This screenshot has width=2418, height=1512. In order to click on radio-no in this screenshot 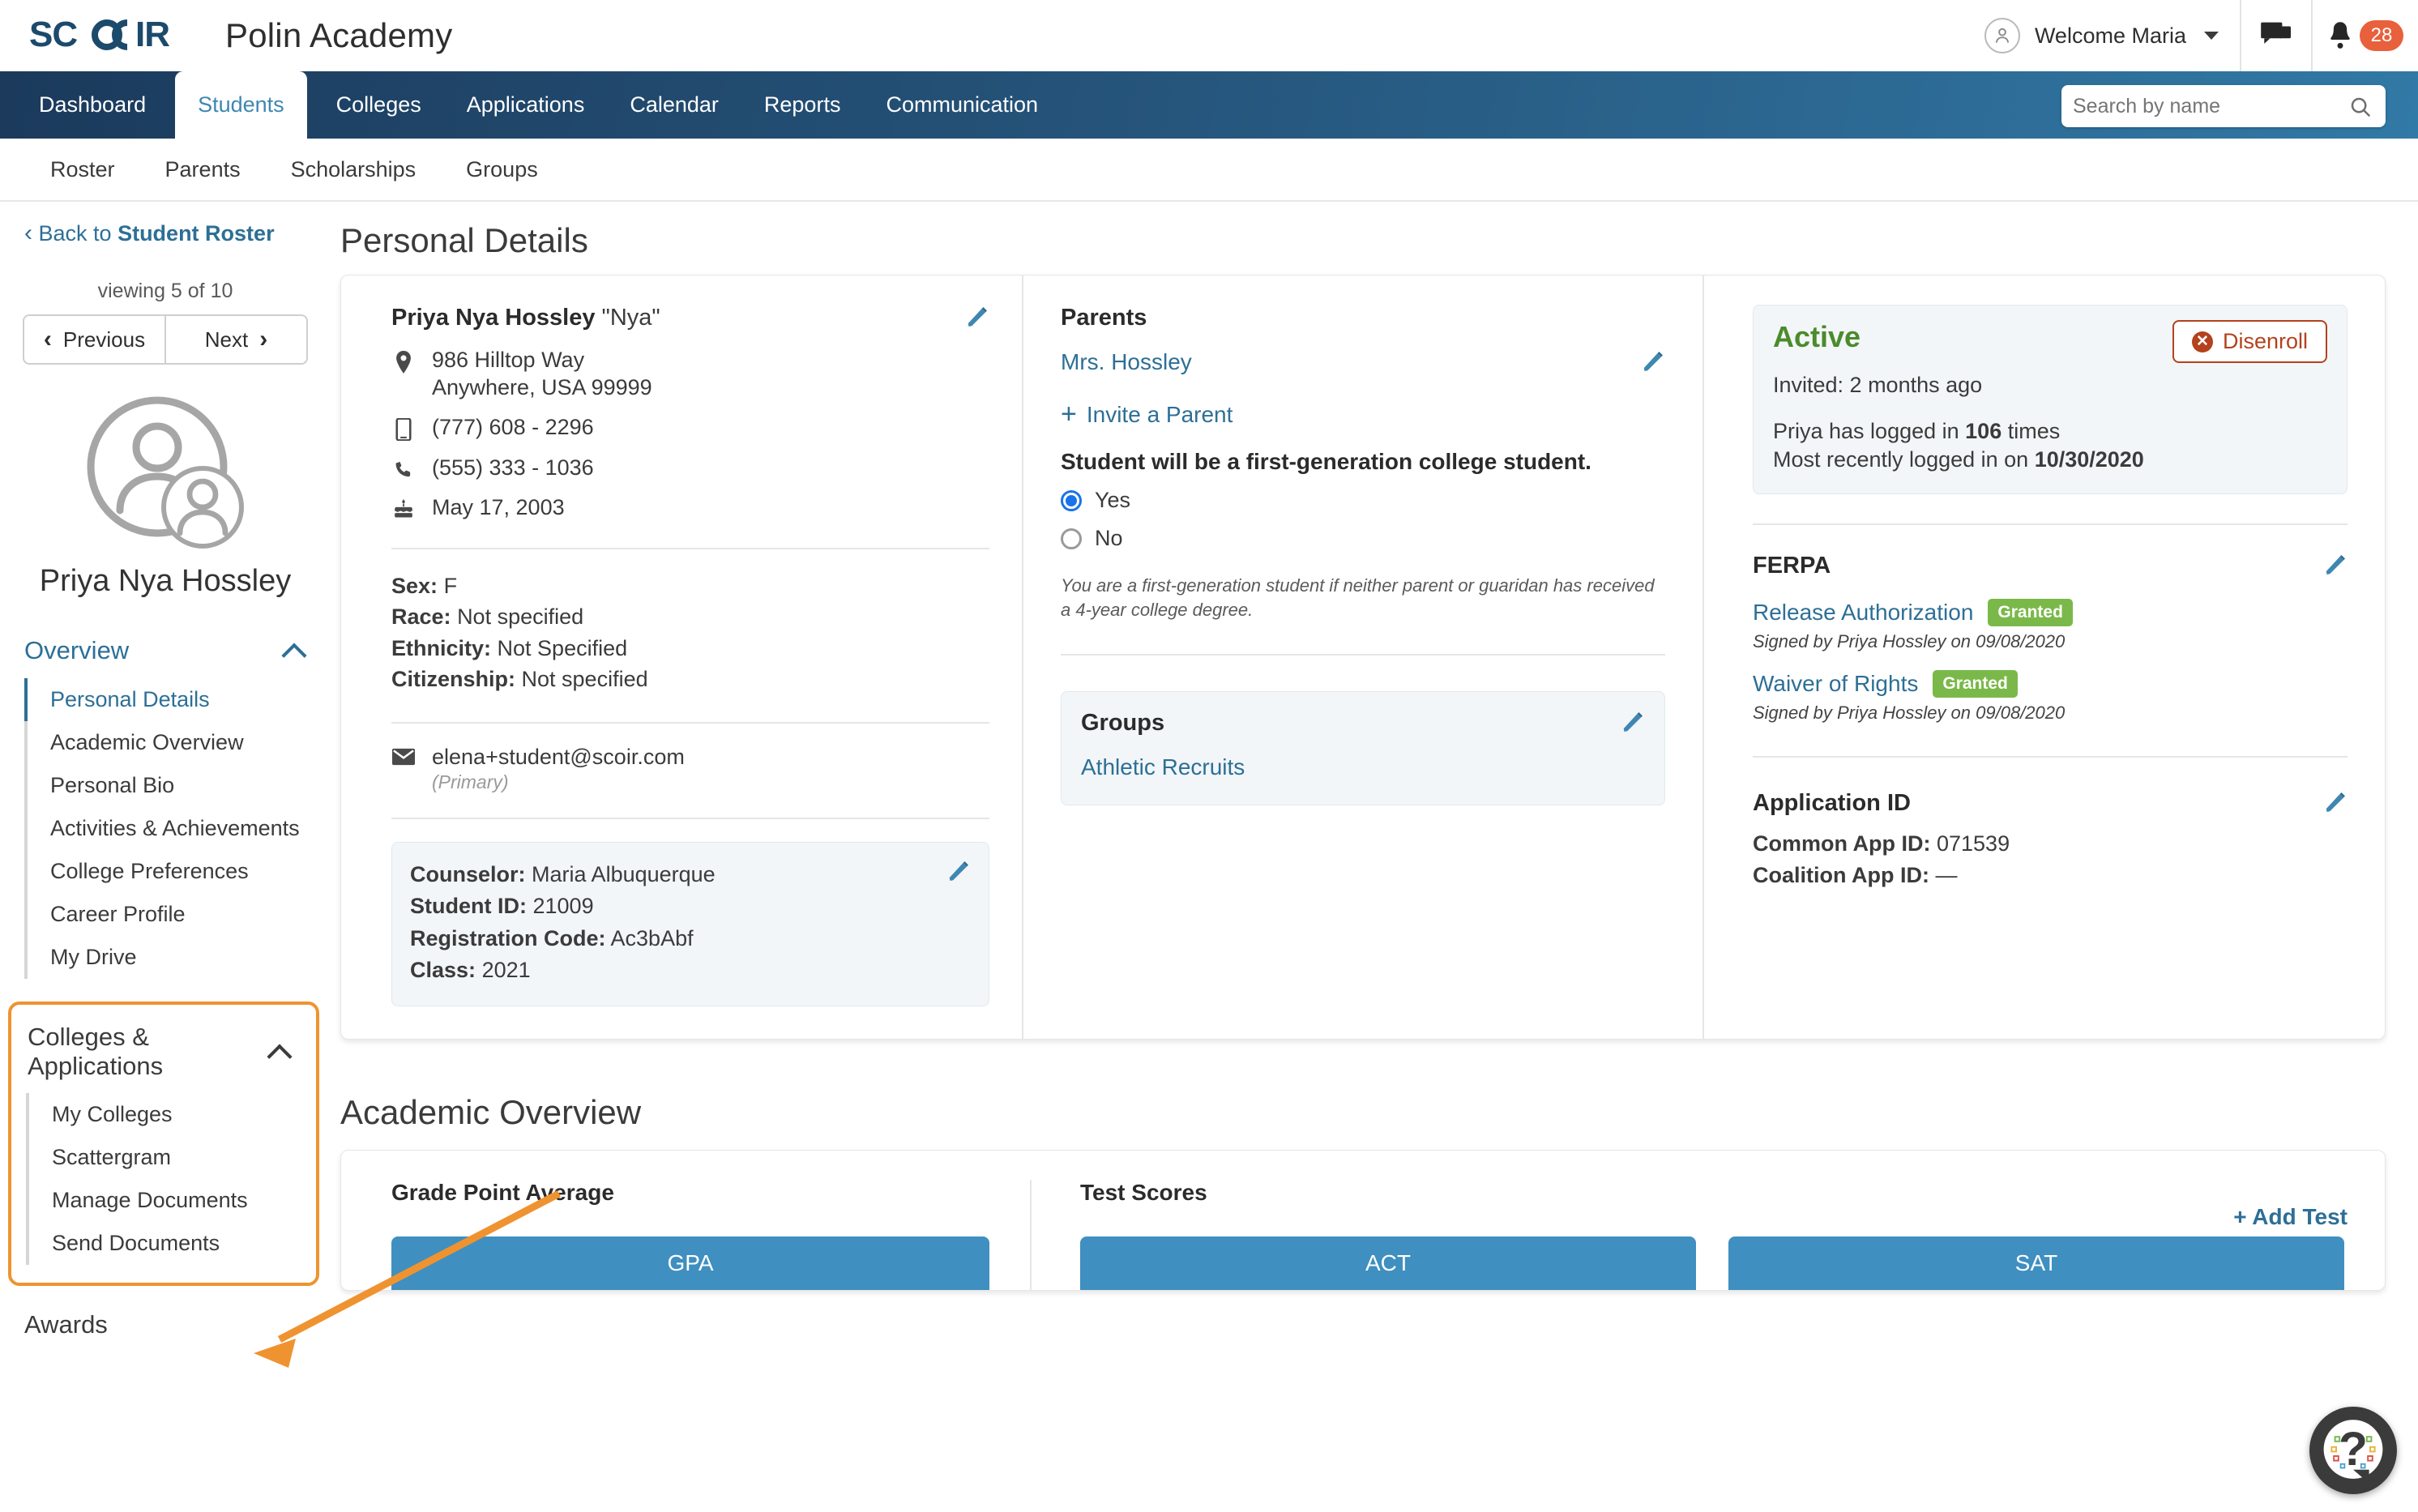, I will do `click(1072, 538)`.